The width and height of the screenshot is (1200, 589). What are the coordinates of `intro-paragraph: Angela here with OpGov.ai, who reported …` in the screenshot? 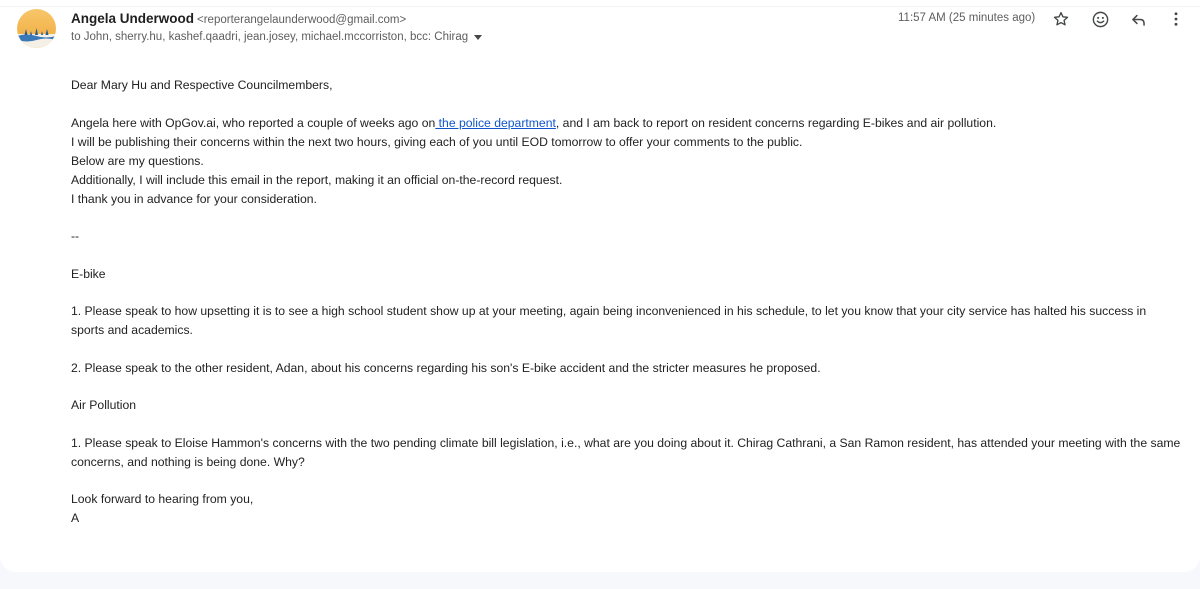 It's located at (626, 123).